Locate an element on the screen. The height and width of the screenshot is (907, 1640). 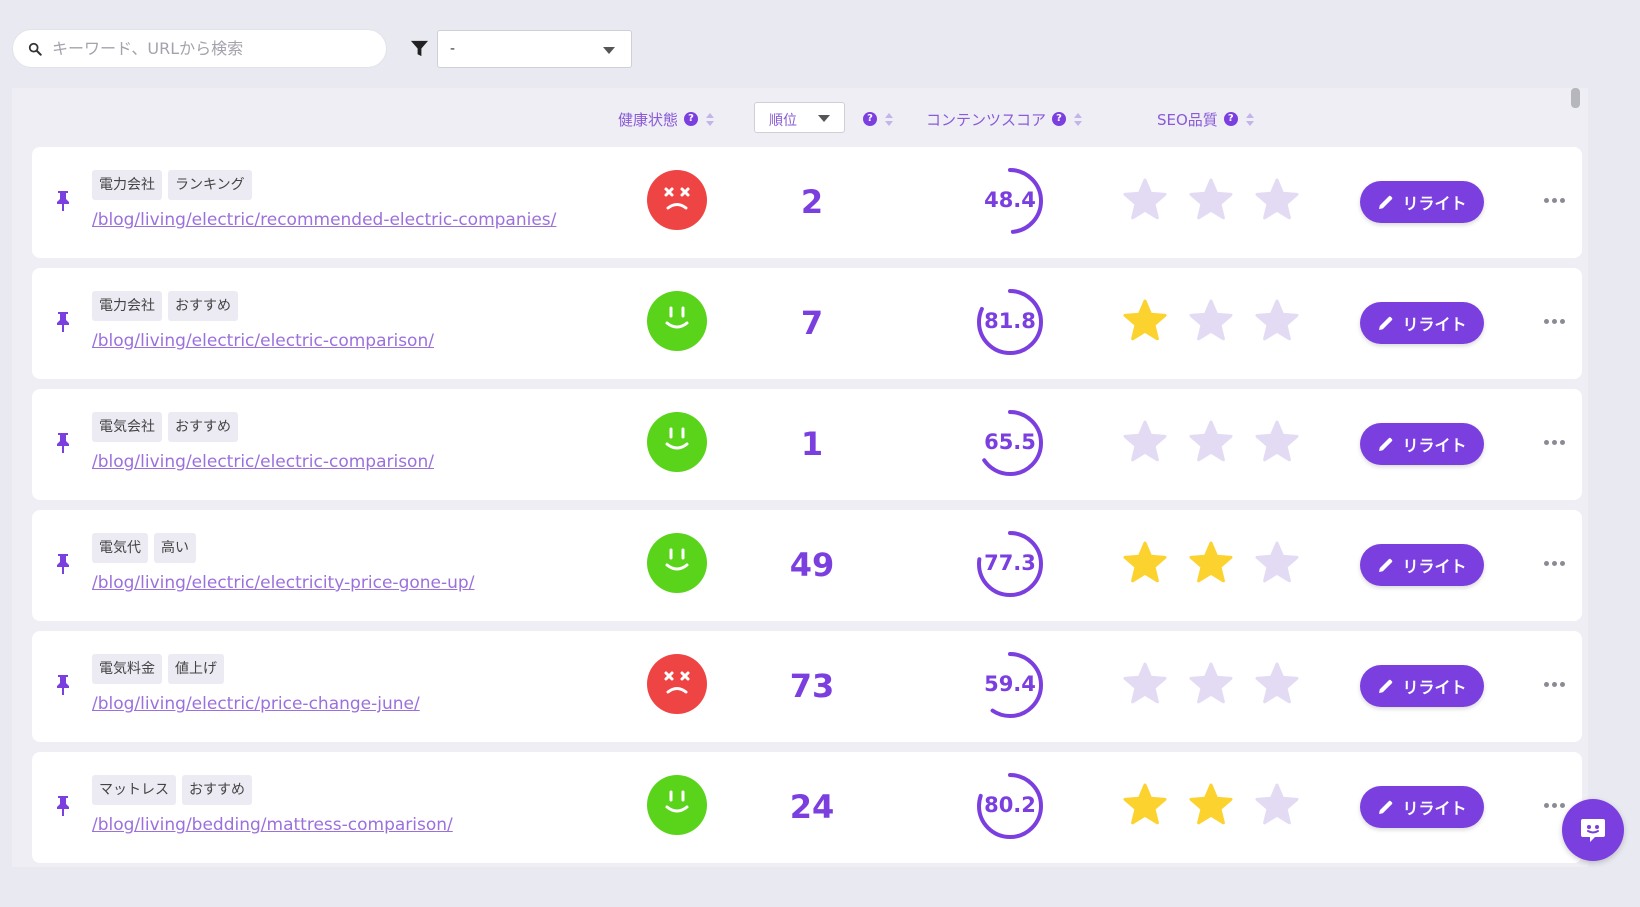
column-seo-quality: SEO品質 ? is located at coordinates (1205, 119).